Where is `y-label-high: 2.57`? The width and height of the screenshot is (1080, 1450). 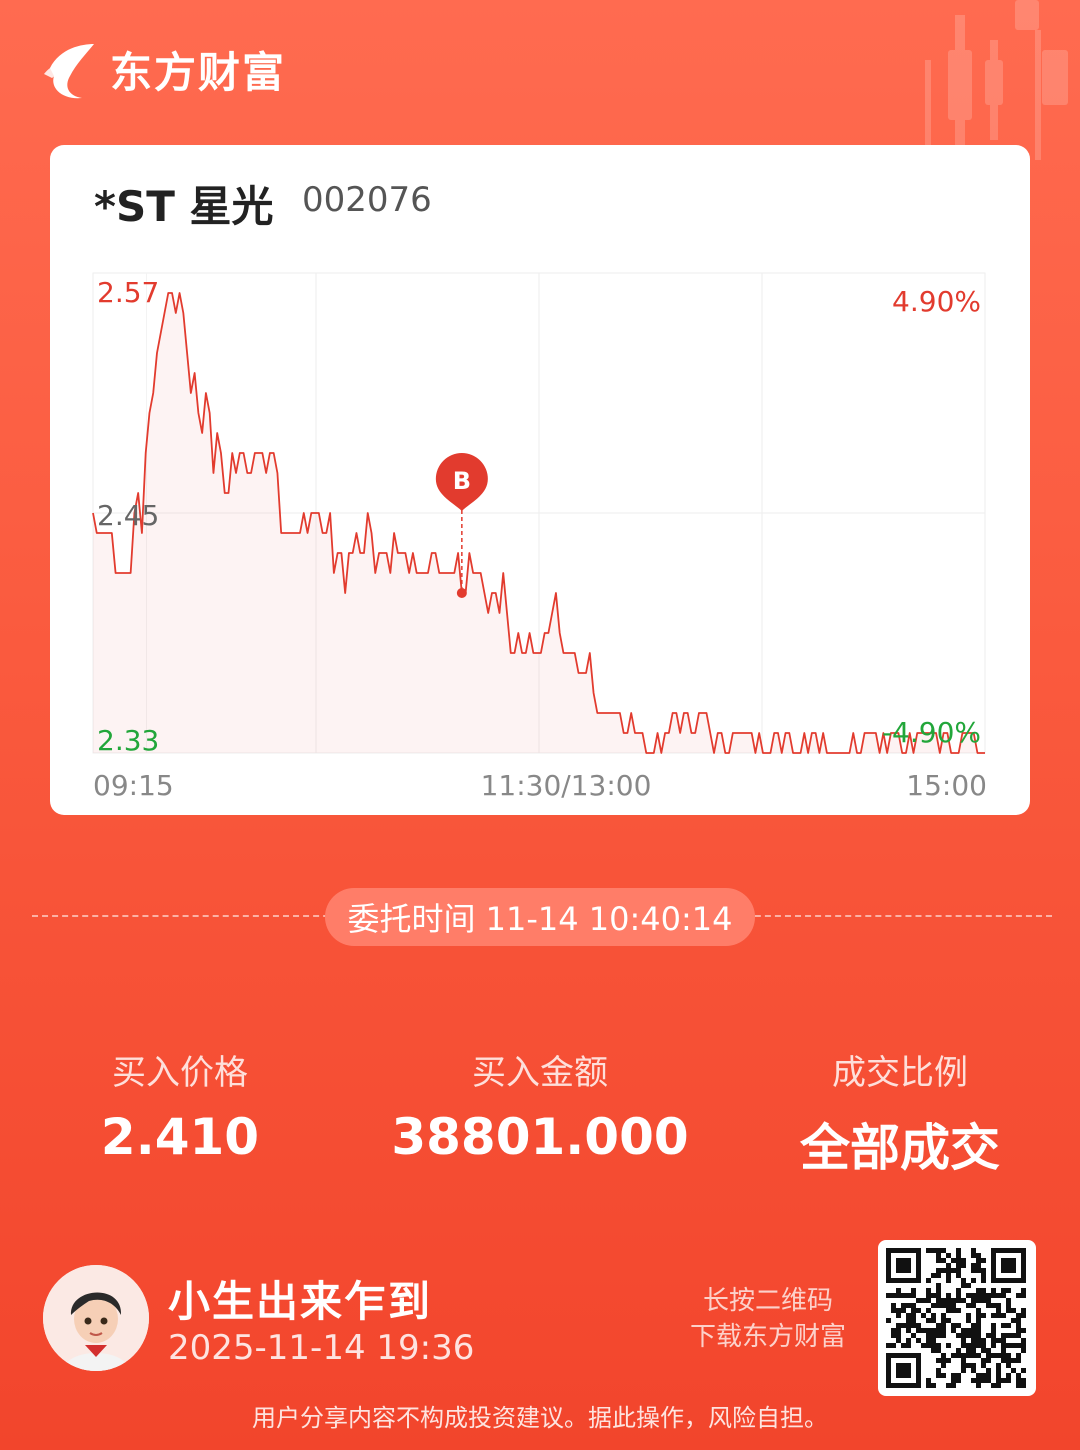
y-label-high: 2.57 is located at coordinates (128, 292).